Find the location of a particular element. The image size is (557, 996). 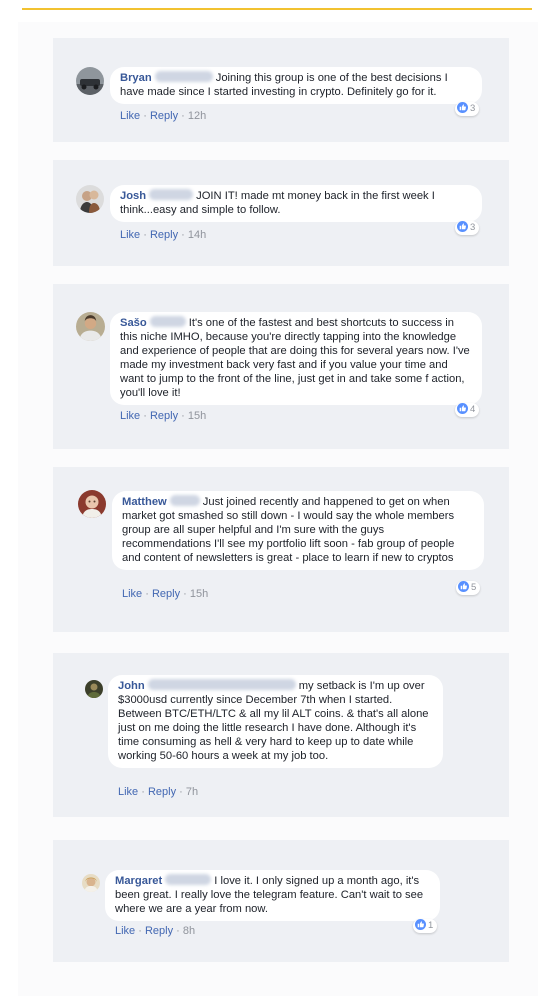

comment-actions: Like · Reply · 12h is located at coordinates (163, 116).